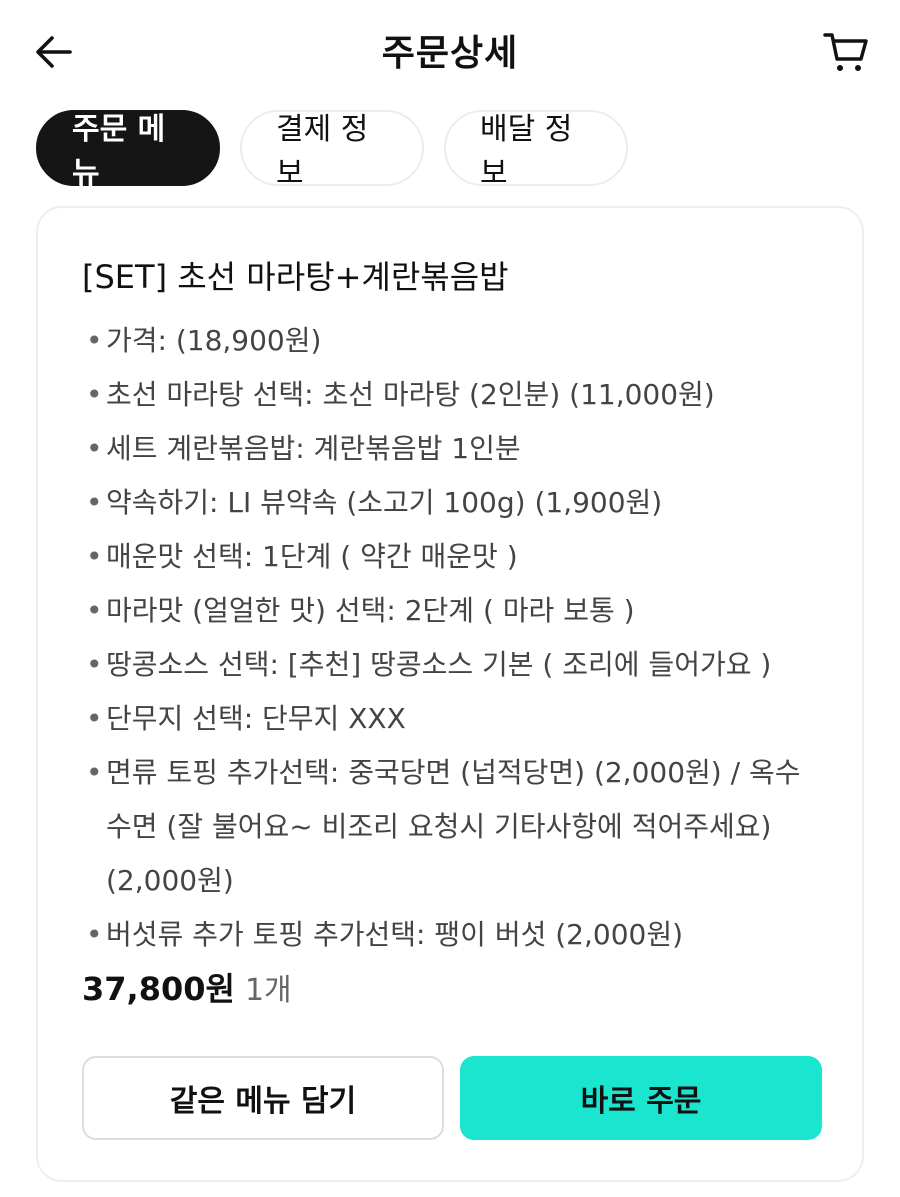  Describe the element at coordinates (450, 53) in the screenshot. I see `page-title: 주문상세` at that location.